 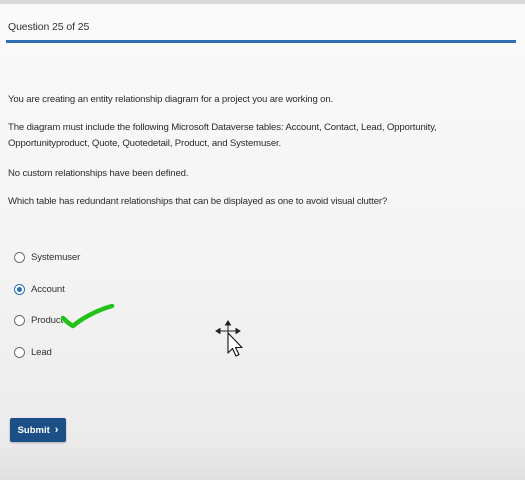 What do you see at coordinates (261, 41) in the screenshot?
I see `progress-bar` at bounding box center [261, 41].